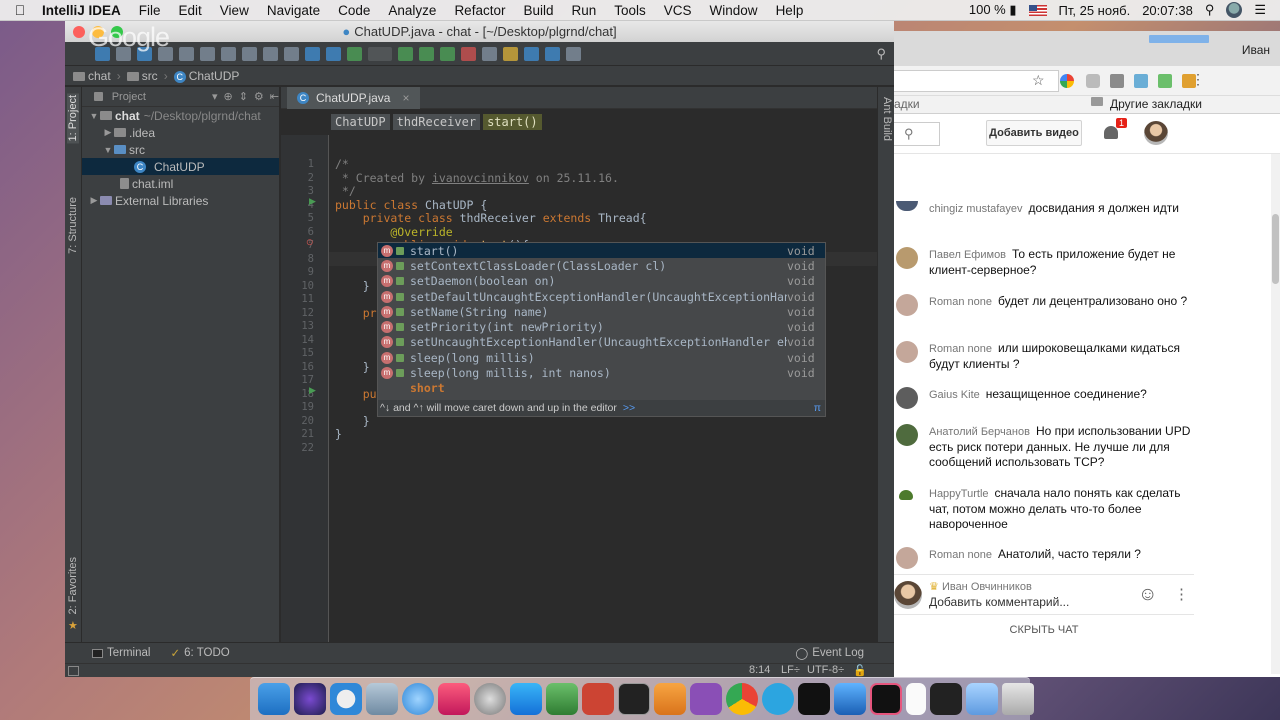 This screenshot has height=720, width=1280. Describe the element at coordinates (418, 699) in the screenshot. I see `messages-icon` at that location.